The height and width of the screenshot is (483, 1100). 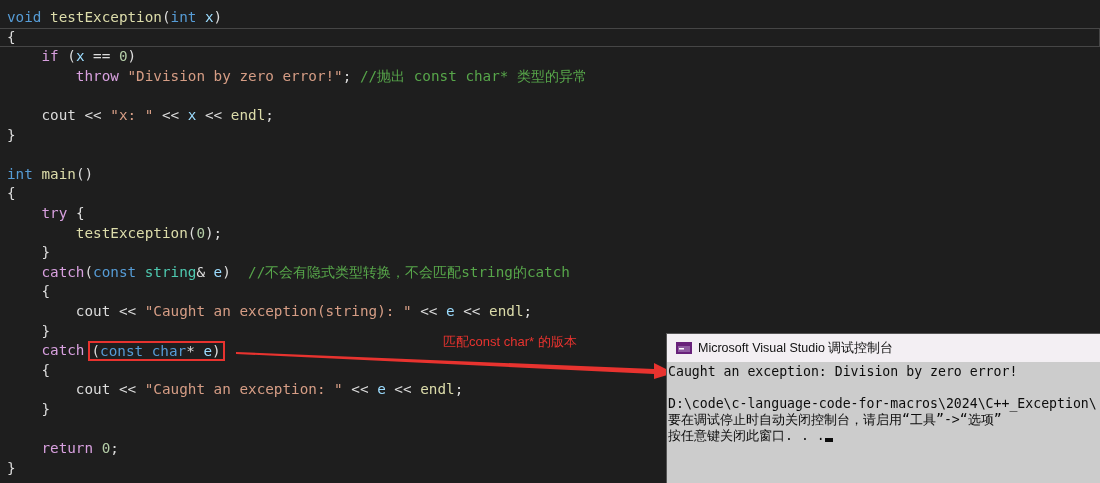 What do you see at coordinates (157, 115) in the screenshot?
I see `code-line: cout << "x: " << x << endl;` at bounding box center [157, 115].